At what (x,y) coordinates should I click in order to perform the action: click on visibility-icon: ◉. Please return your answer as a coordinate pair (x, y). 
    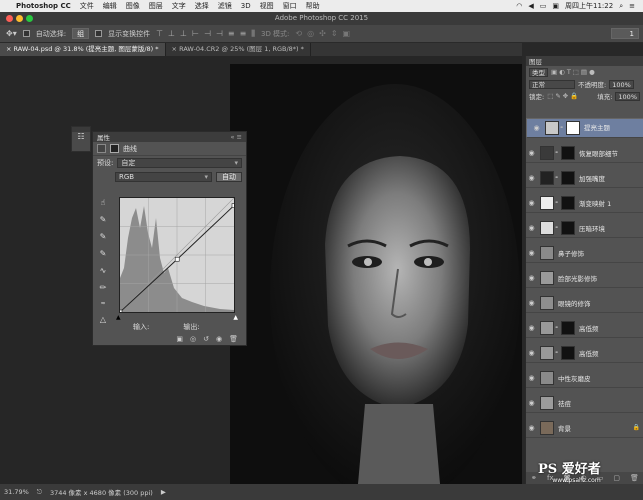
    Looking at the image, I should click on (219, 339).